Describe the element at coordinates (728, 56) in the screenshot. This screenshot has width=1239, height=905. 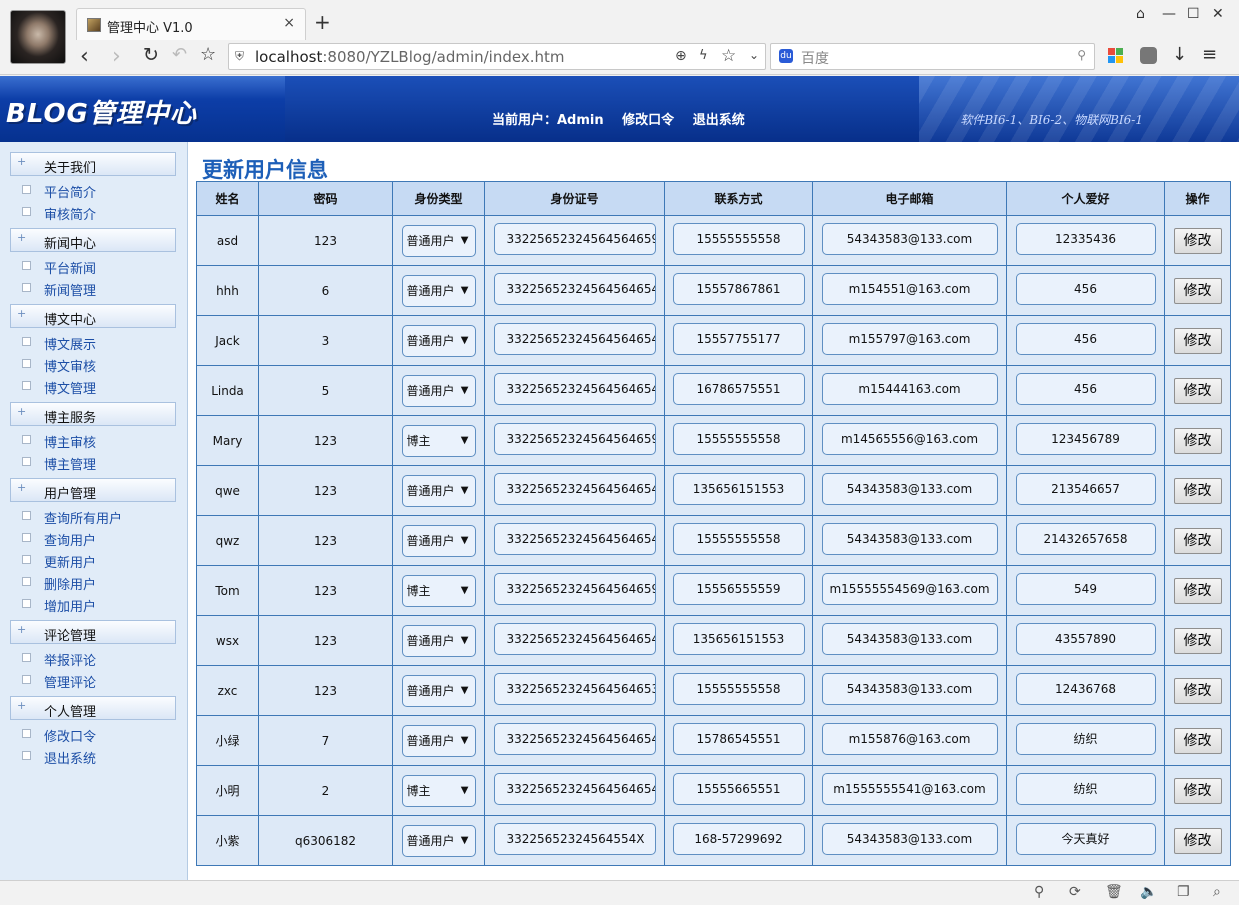
I see `favorite-icon: ☆` at that location.